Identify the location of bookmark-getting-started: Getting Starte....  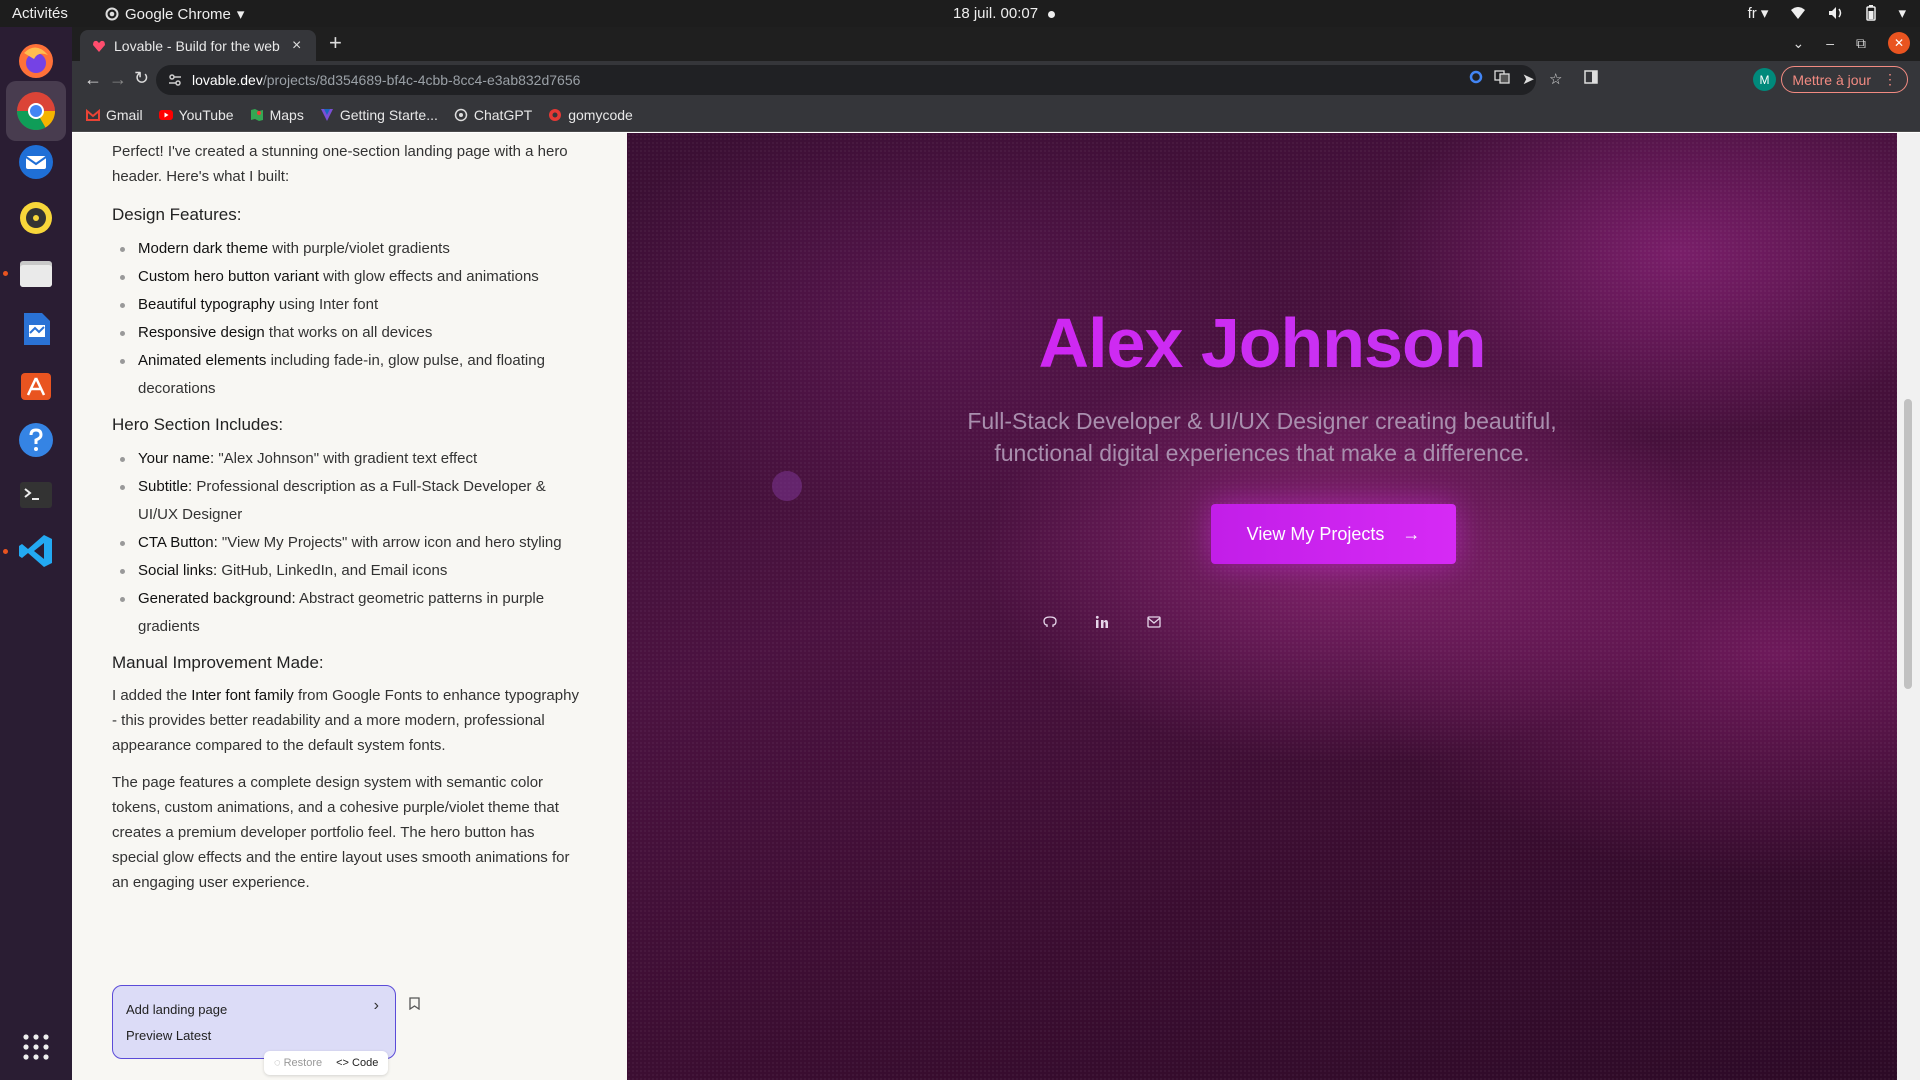
(379, 115).